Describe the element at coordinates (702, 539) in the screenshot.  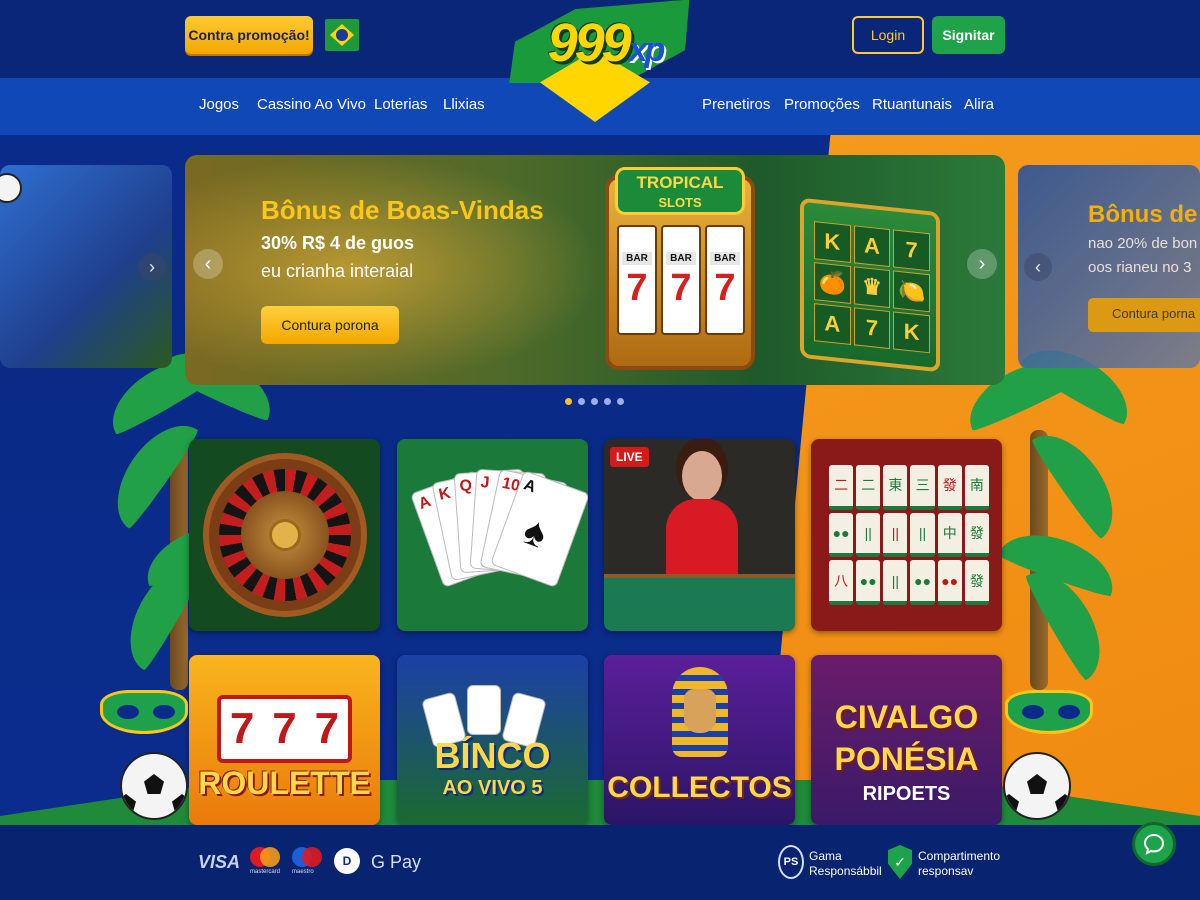
I see `dealer-body` at that location.